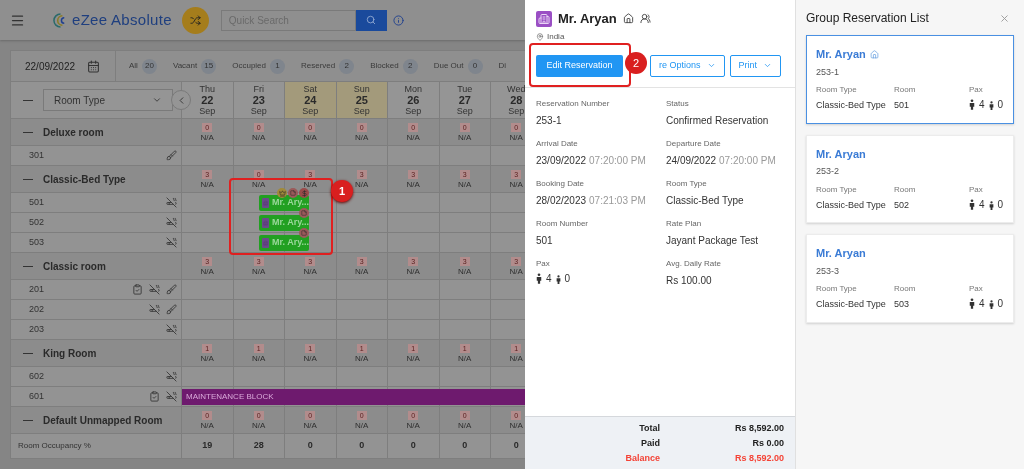  What do you see at coordinates (516, 89) in the screenshot?
I see `weekday-text: Wed` at bounding box center [516, 89].